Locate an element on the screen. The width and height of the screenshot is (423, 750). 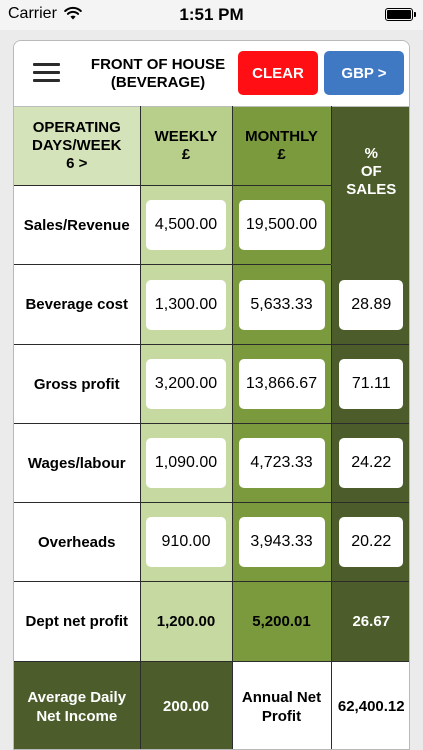
percent-cell: 71.11 is located at coordinates (369, 384).